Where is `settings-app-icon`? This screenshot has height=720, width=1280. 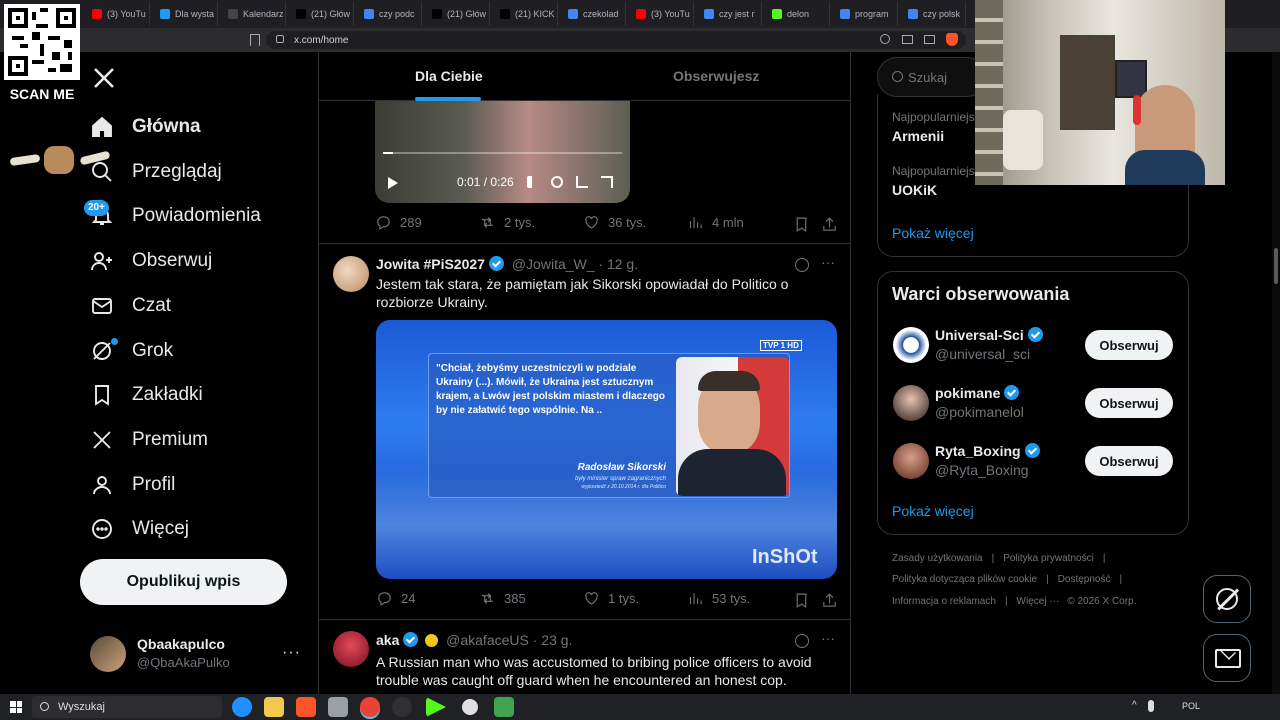 settings-app-icon is located at coordinates (470, 707).